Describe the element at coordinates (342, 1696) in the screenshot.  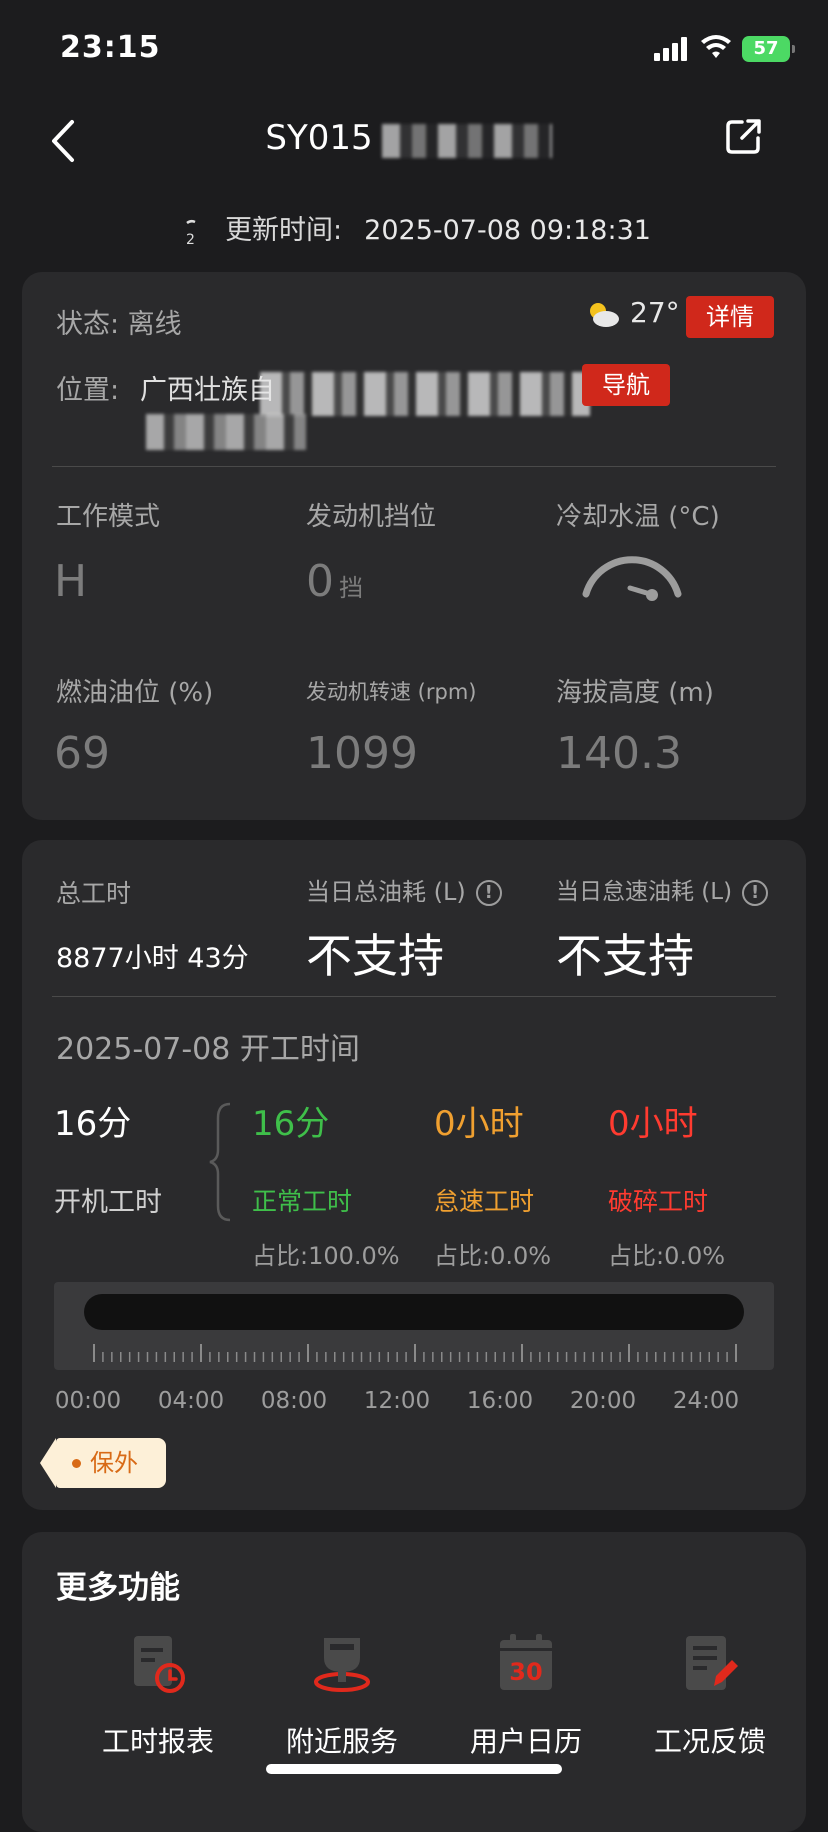
I see `nearby-service-button: 附近服务` at that location.